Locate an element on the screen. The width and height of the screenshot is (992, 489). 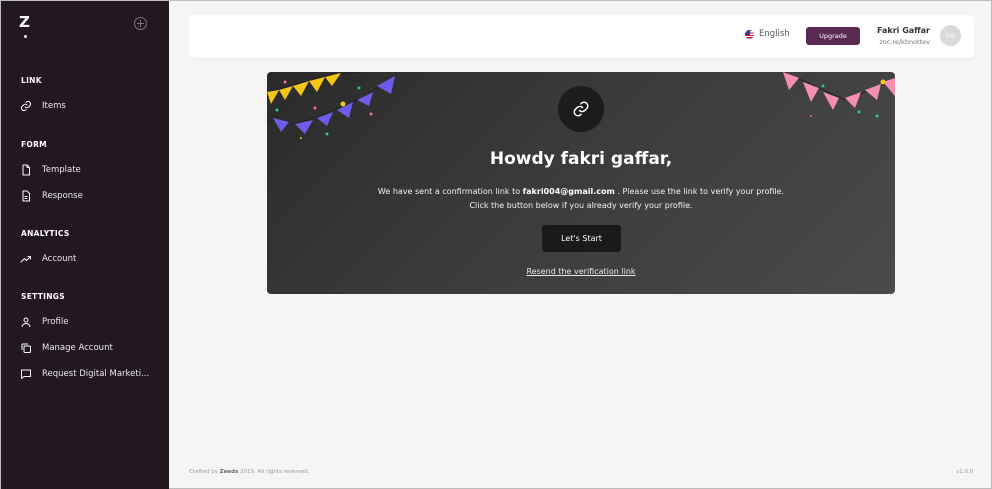
message-icon is located at coordinates (26, 374).